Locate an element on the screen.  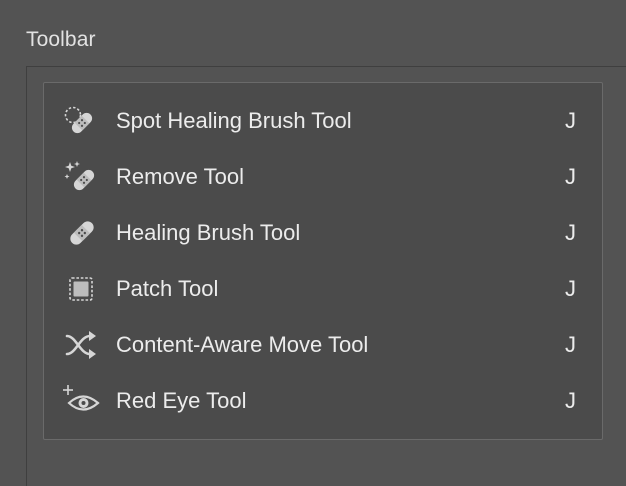
tool-label: Content-Aware Move Tool is located at coordinates (242, 344).